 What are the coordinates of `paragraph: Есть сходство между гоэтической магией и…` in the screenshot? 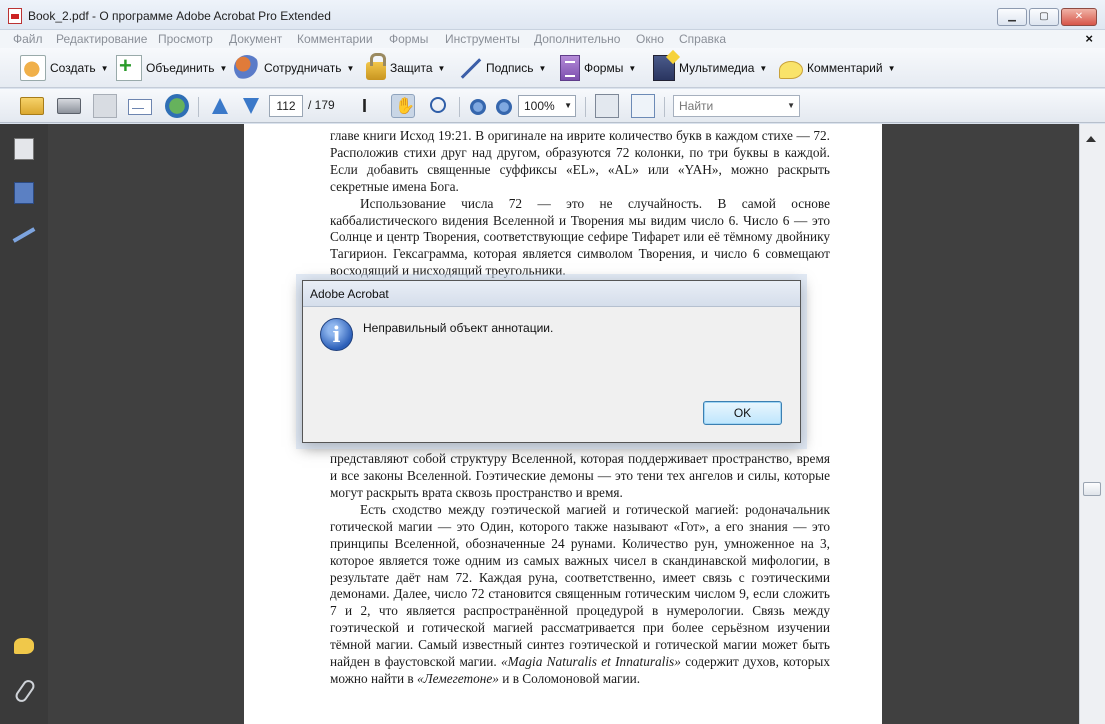 It's located at (580, 595).